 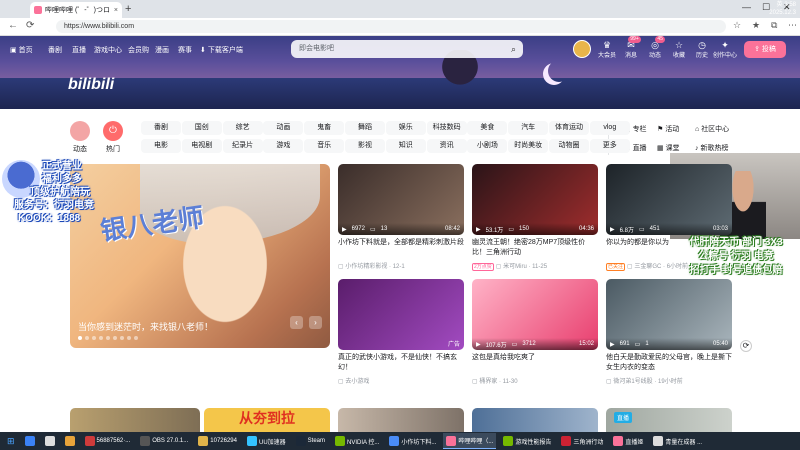 I want to click on taskbar-app: 三角洲行动, so click(x=582, y=441).